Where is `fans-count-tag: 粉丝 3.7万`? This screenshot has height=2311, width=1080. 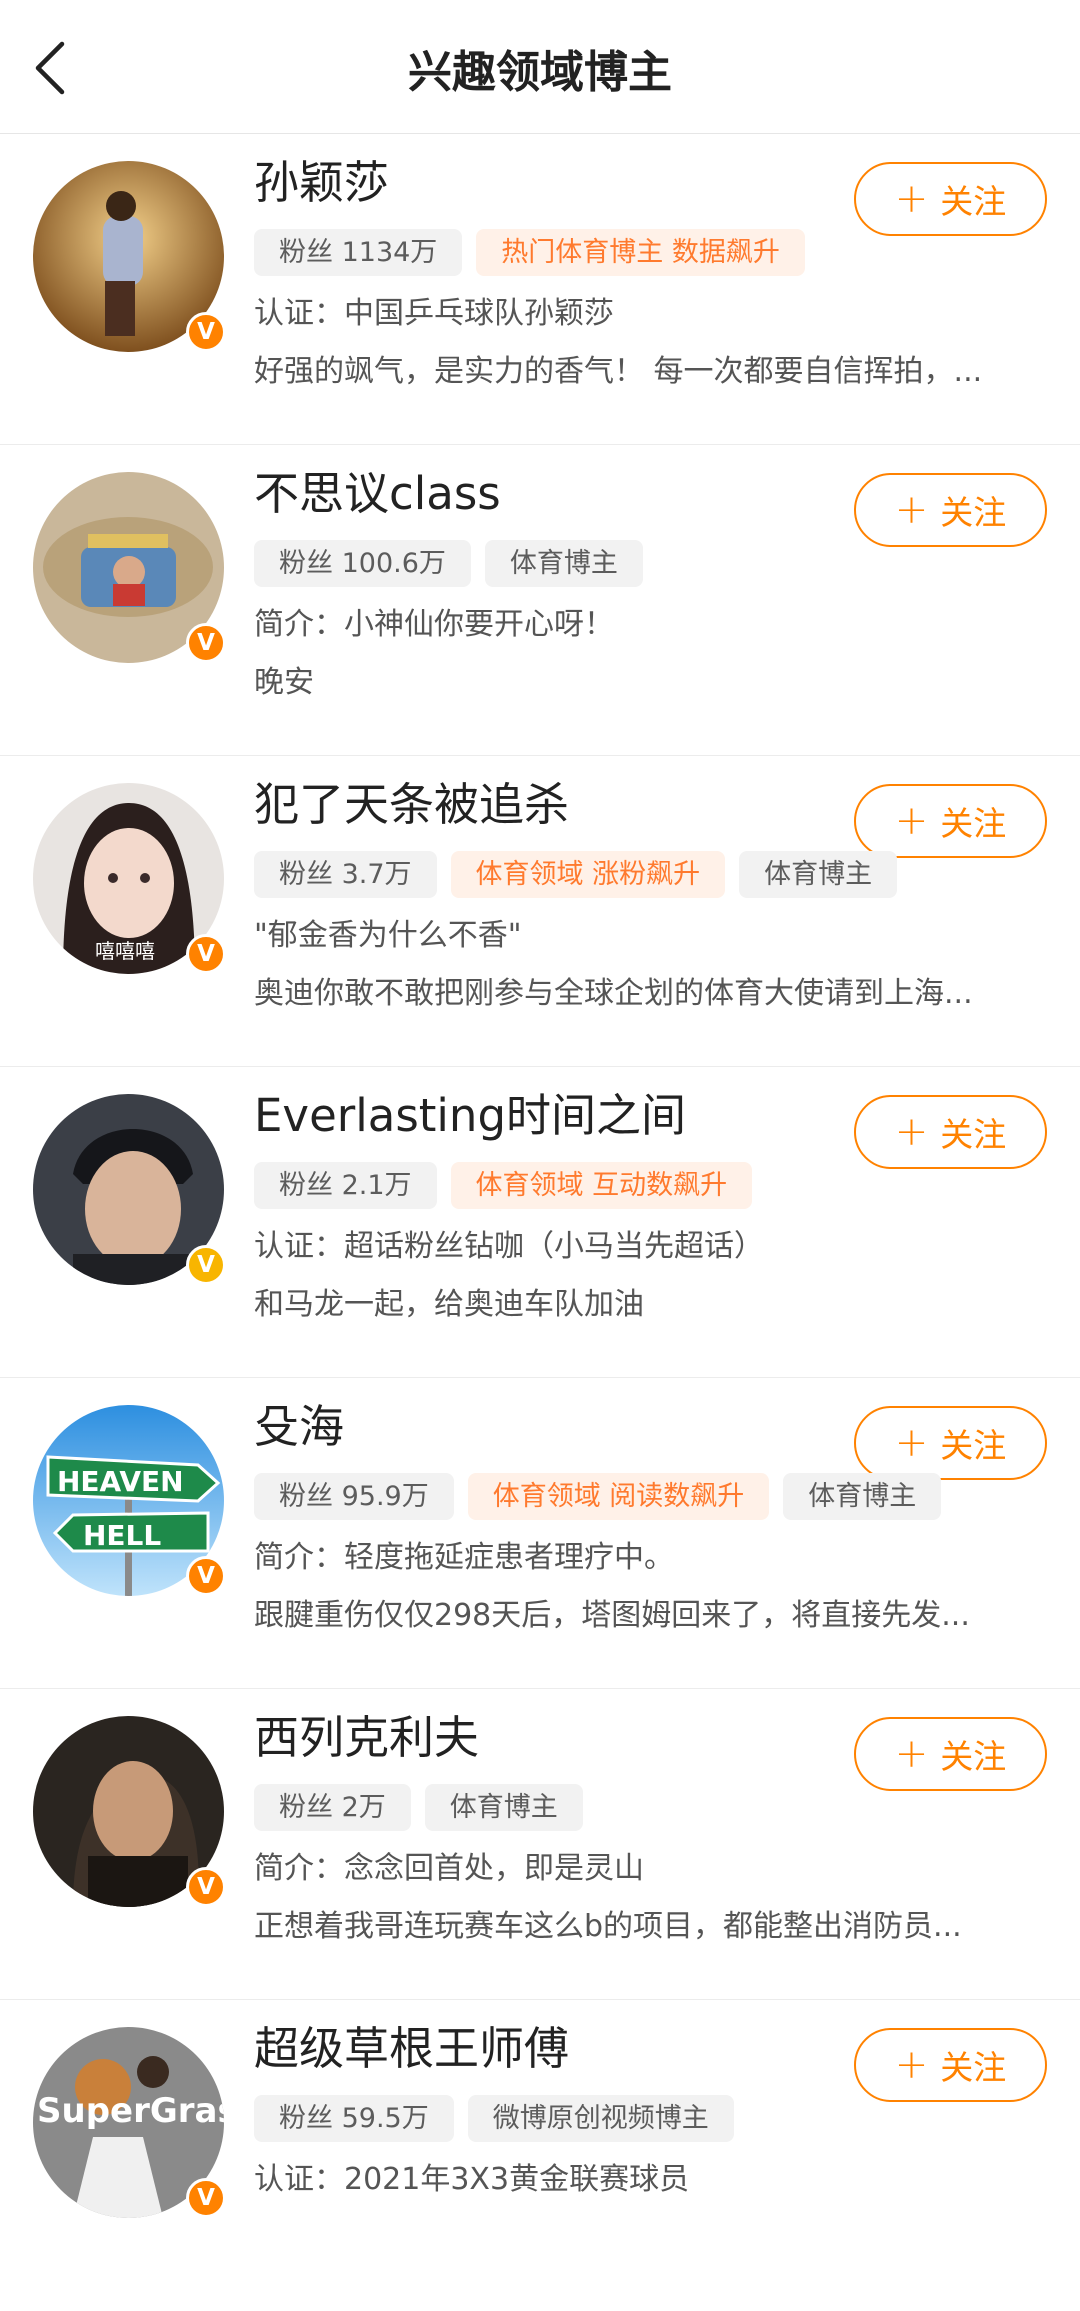 fans-count-tag: 粉丝 3.7万 is located at coordinates (345, 874).